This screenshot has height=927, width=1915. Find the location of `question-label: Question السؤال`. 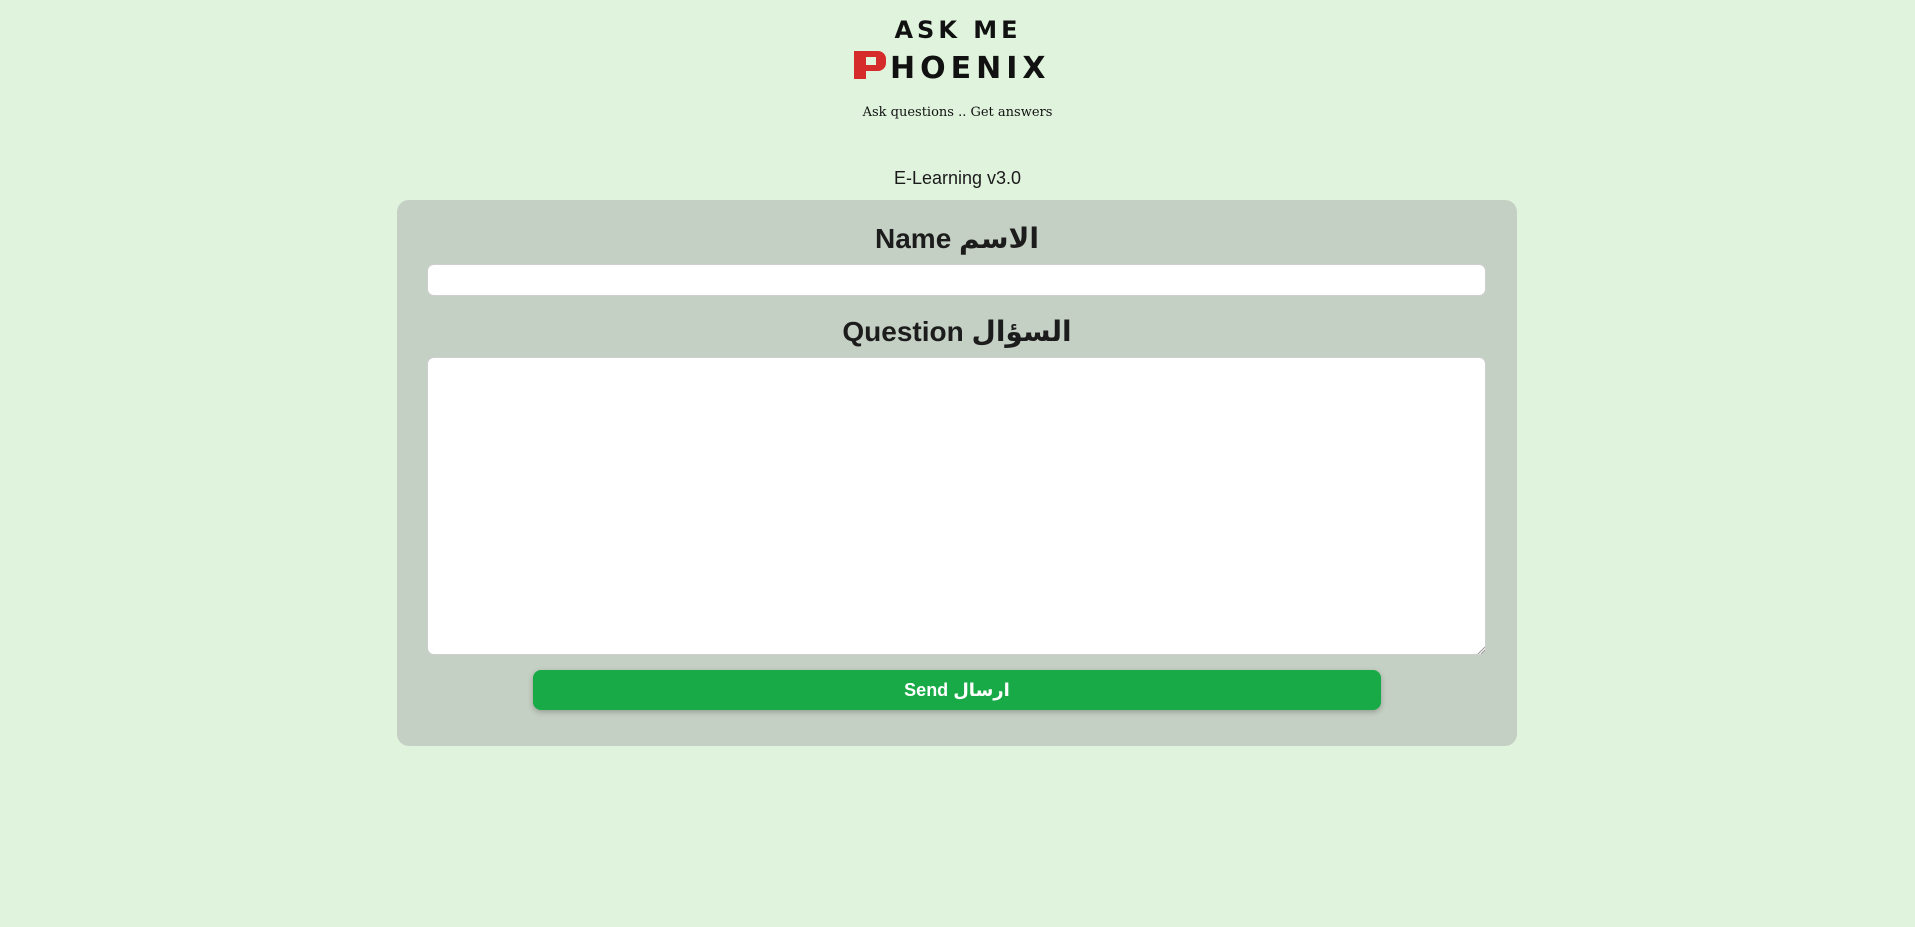

question-label: Question السؤال is located at coordinates (957, 331).